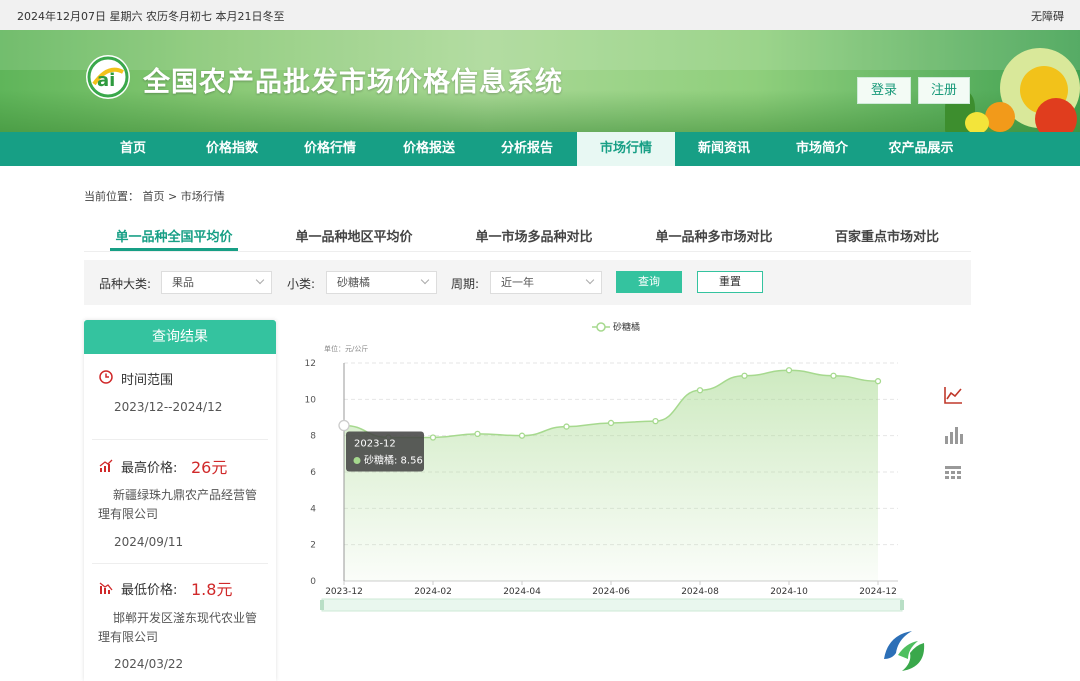  Describe the element at coordinates (527, 149) in the screenshot. I see `nav-item-analysis: 分析报告` at that location.